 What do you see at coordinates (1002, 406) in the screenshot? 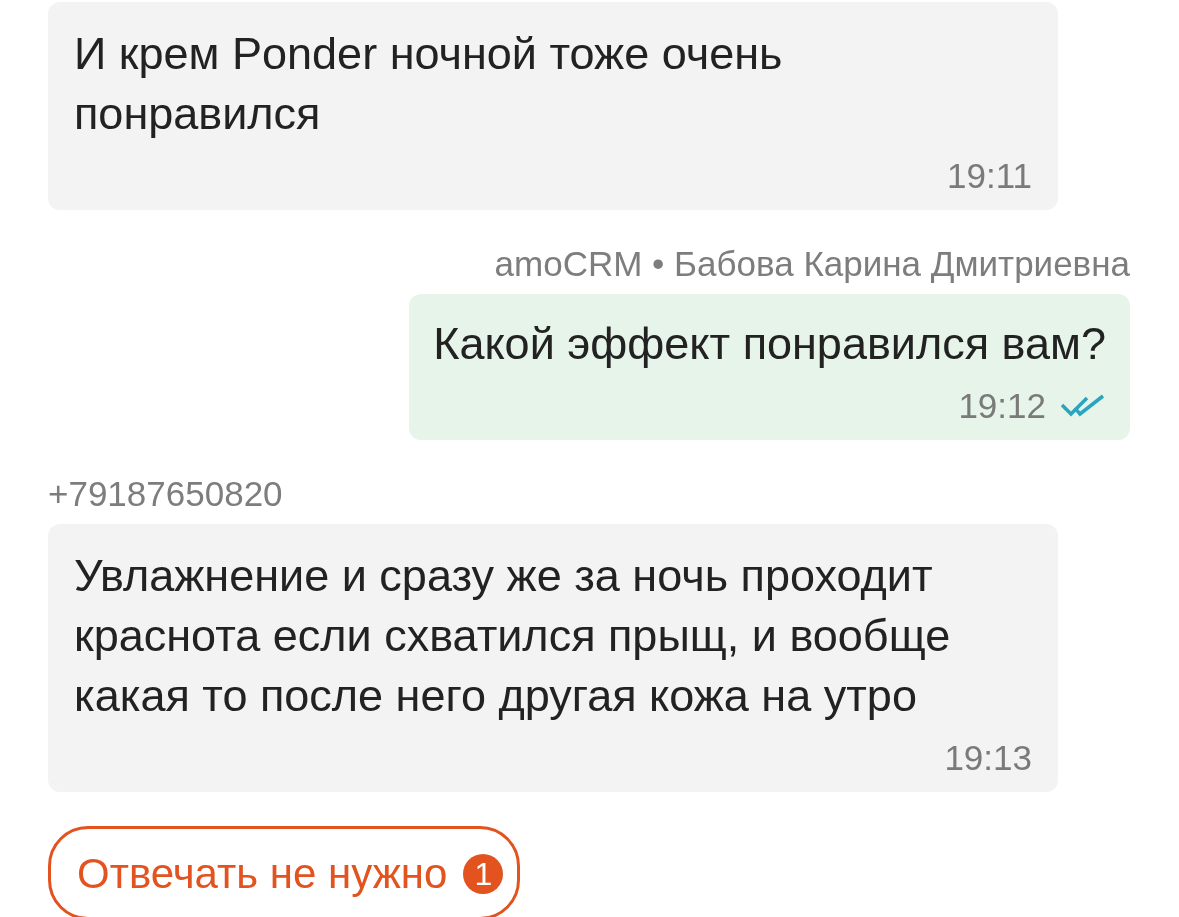
I see `message-time: 19:12` at bounding box center [1002, 406].